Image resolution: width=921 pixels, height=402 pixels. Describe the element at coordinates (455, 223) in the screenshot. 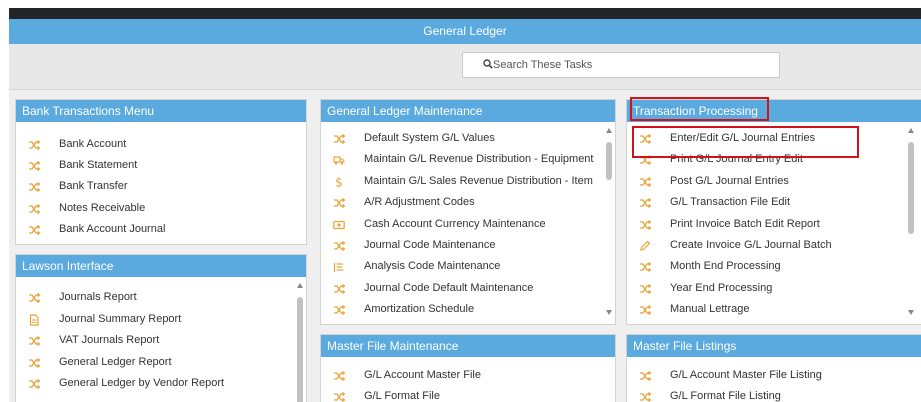

I see `list-item-label: Cash Account Currency Maintenance` at that location.